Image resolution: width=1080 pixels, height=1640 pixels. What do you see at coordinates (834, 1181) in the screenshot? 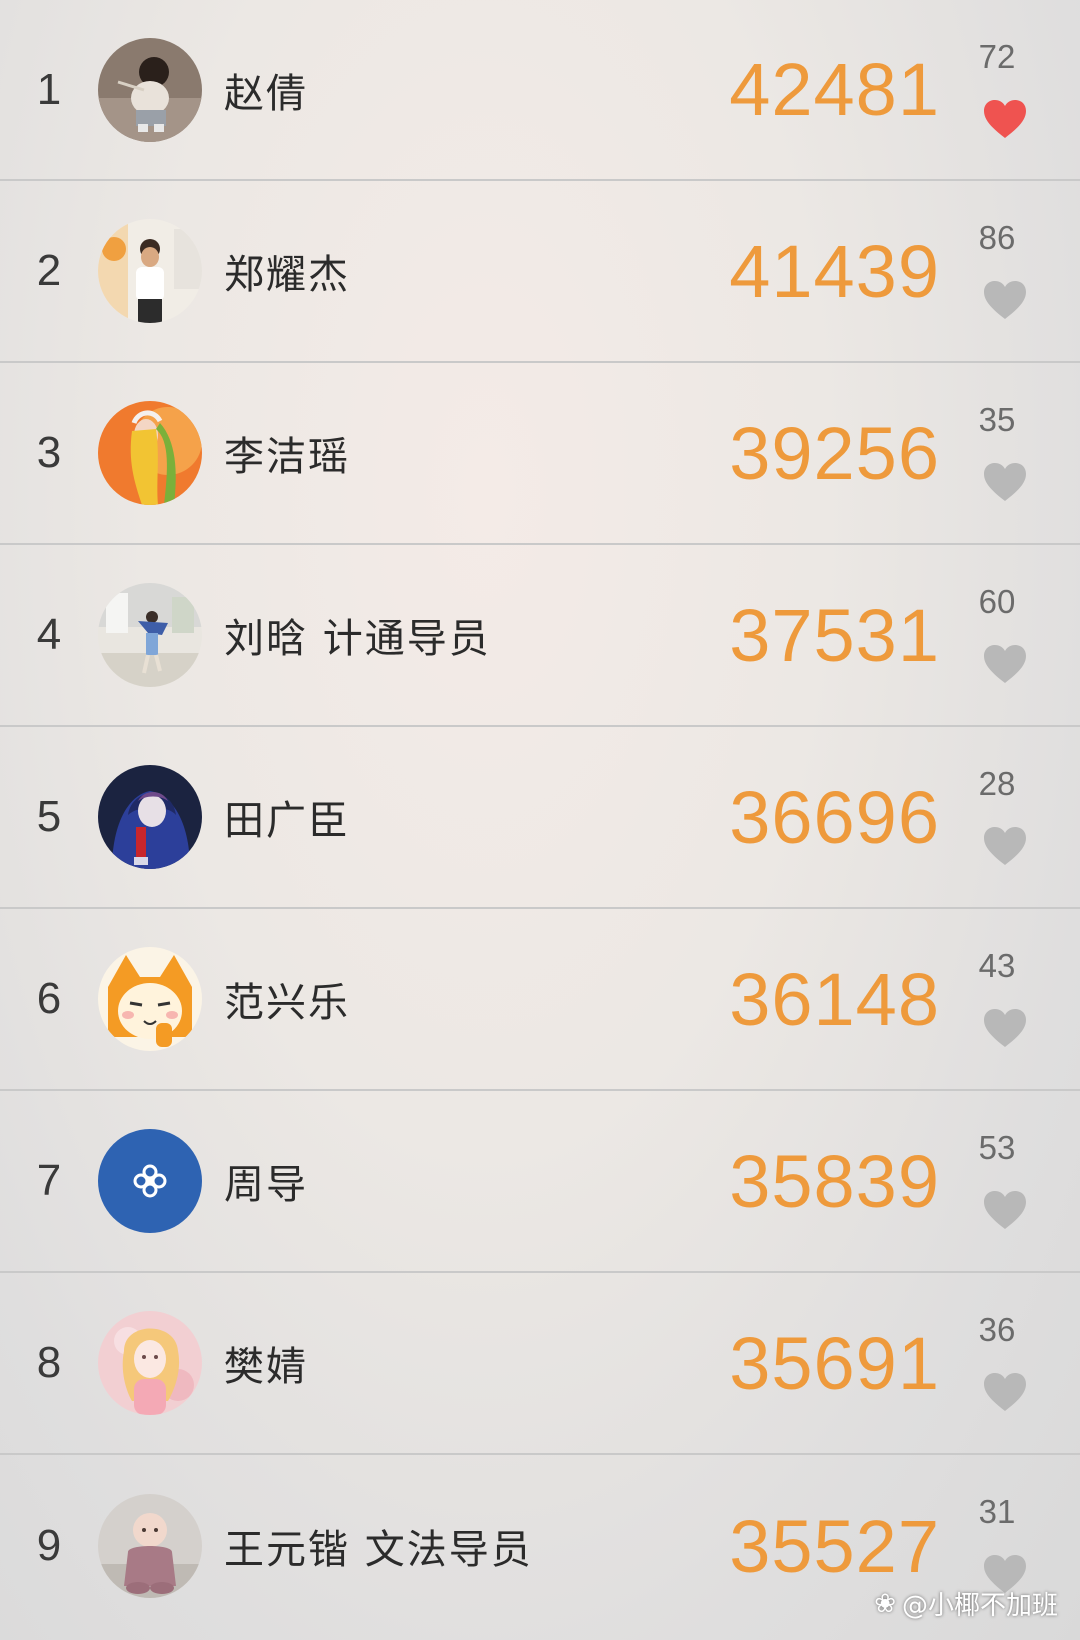
I see `step-count: 35839` at bounding box center [834, 1181].